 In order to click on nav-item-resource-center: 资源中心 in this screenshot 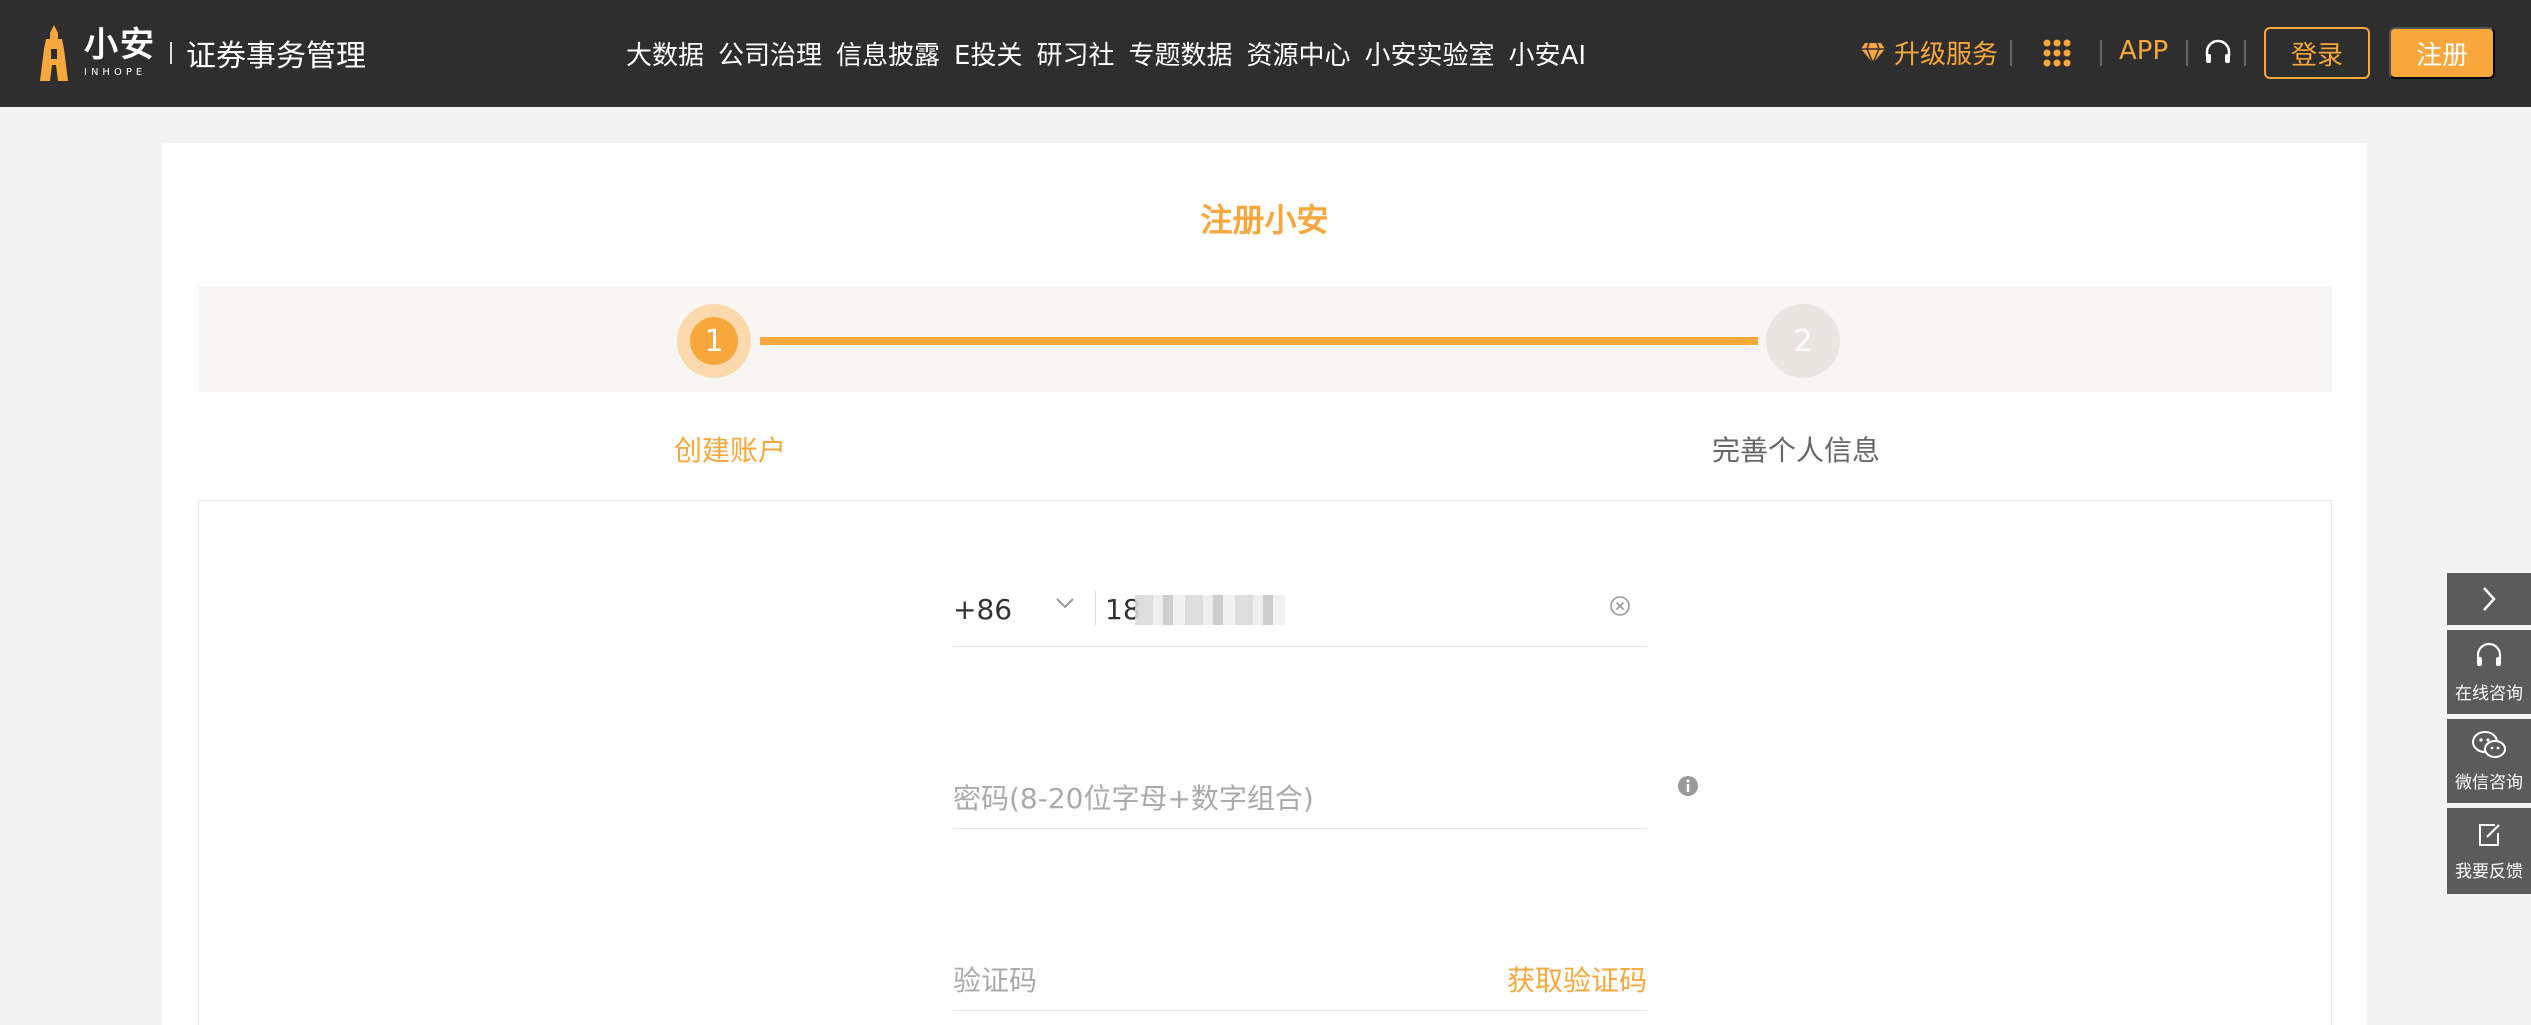, I will do `click(1299, 53)`.